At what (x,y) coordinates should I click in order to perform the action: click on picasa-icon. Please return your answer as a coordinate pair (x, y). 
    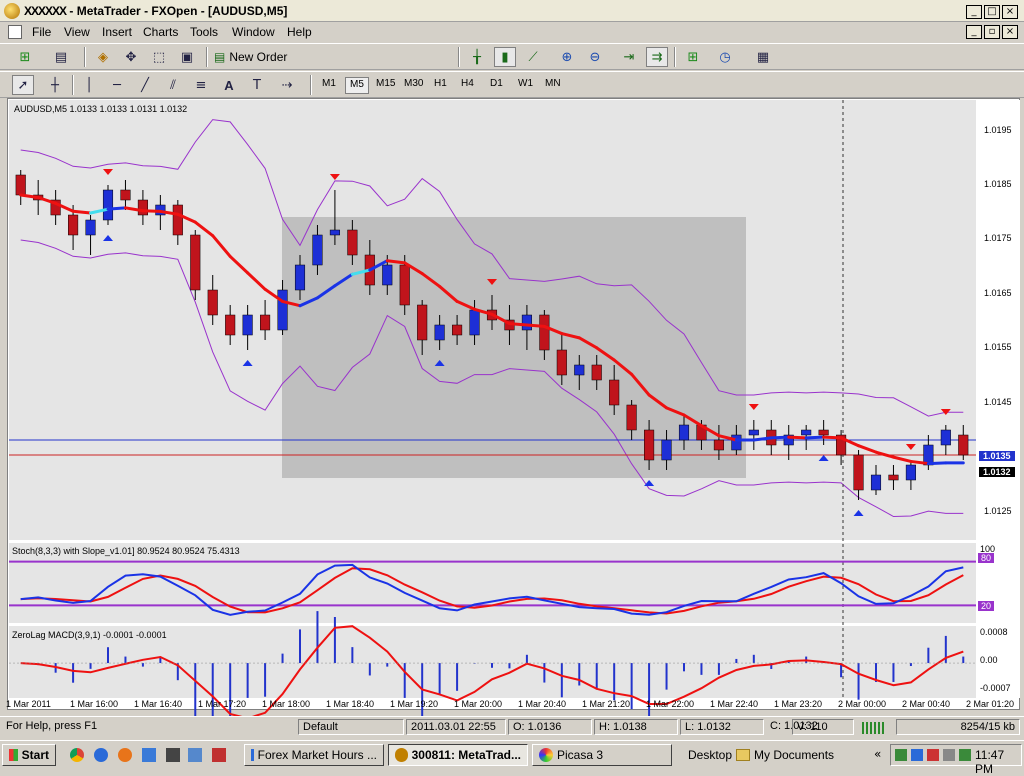
    Looking at the image, I should click on (546, 755).